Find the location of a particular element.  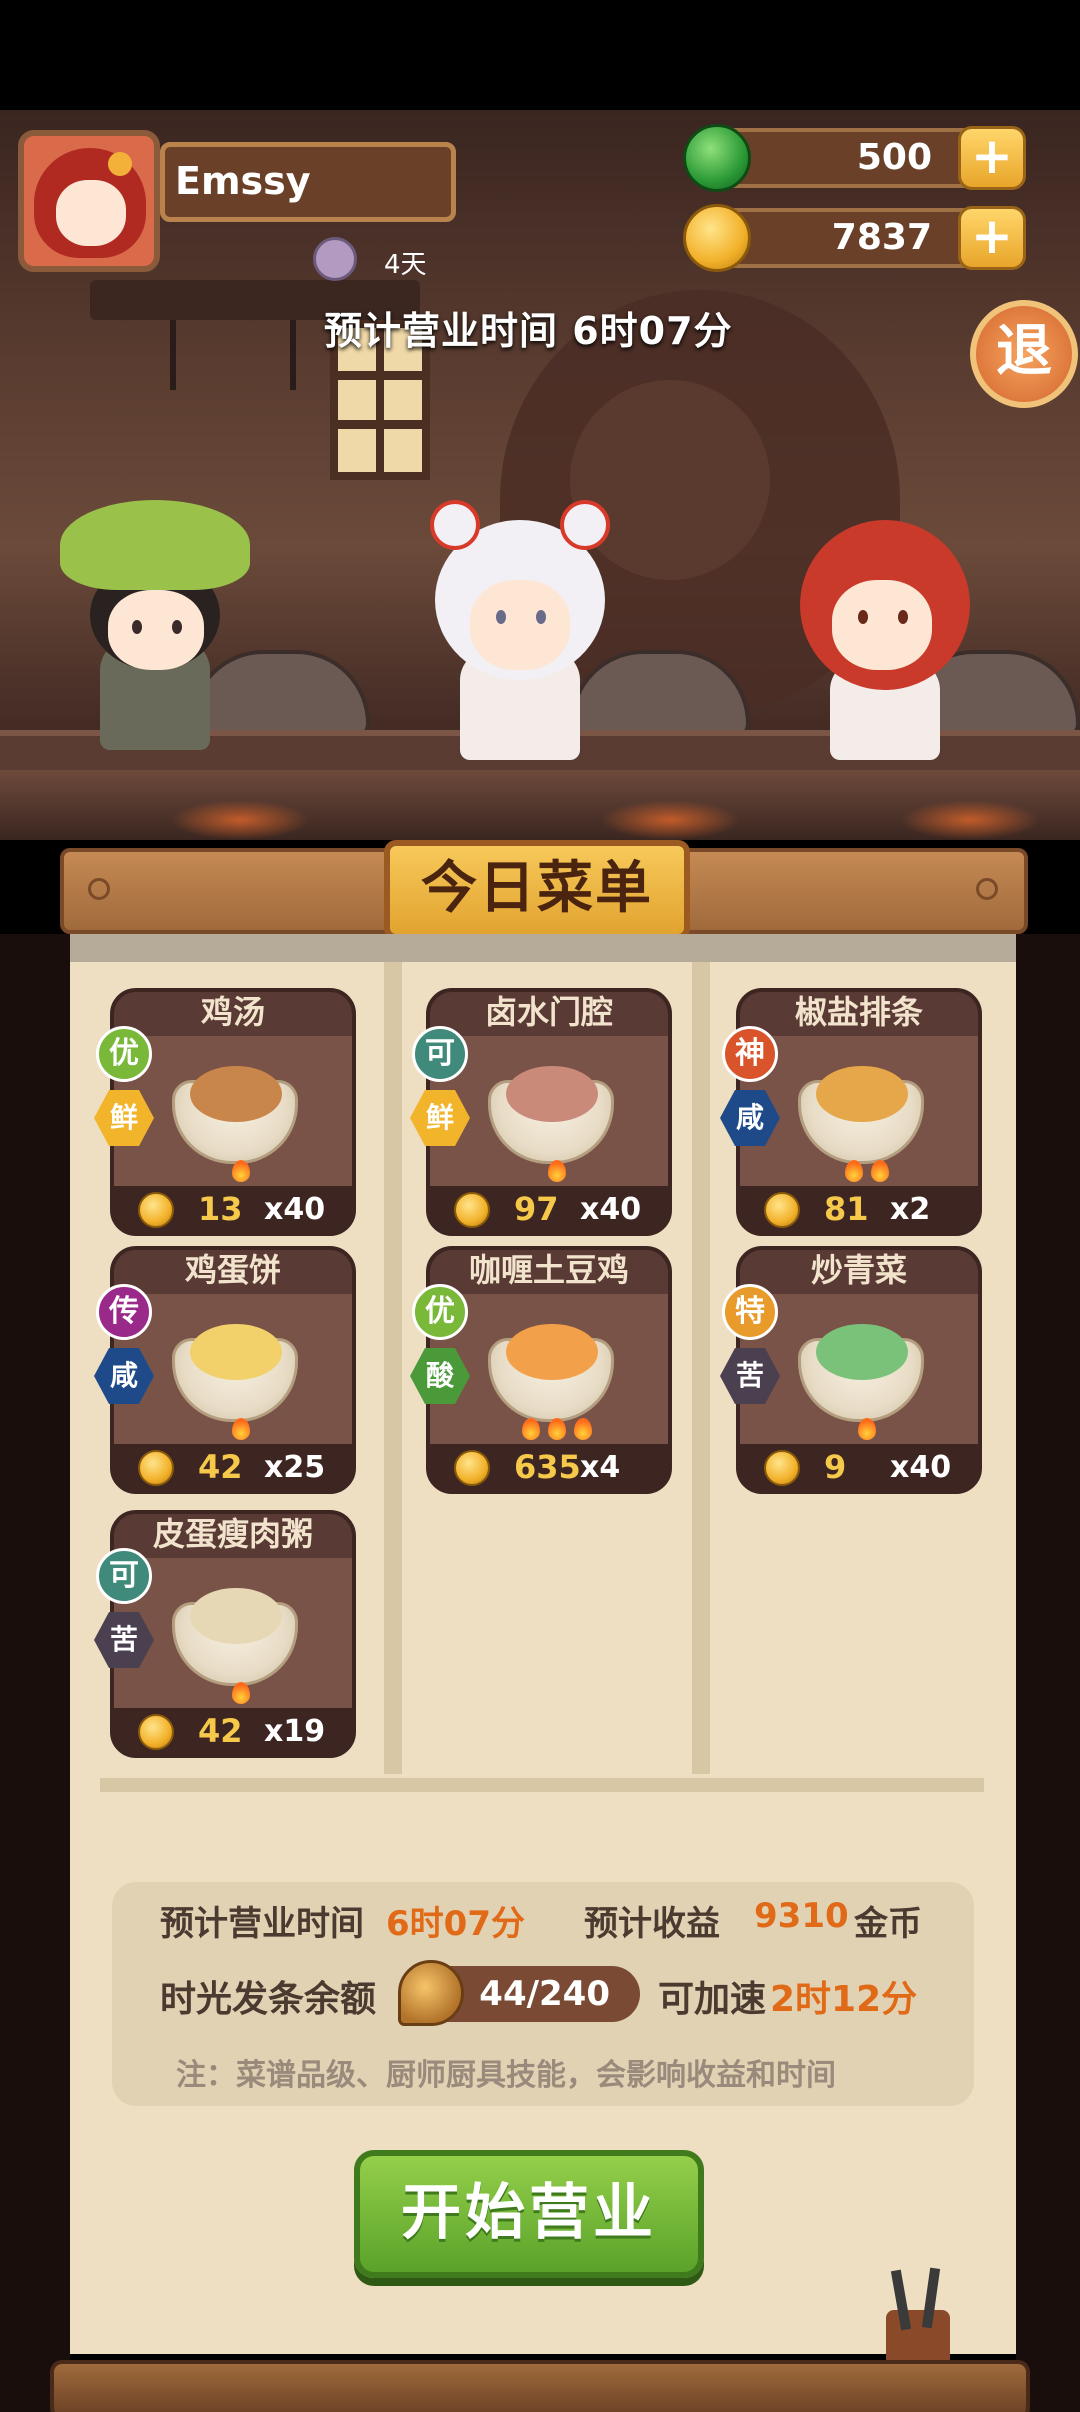

start-business-button: 开始营业 is located at coordinates (529, 2214).